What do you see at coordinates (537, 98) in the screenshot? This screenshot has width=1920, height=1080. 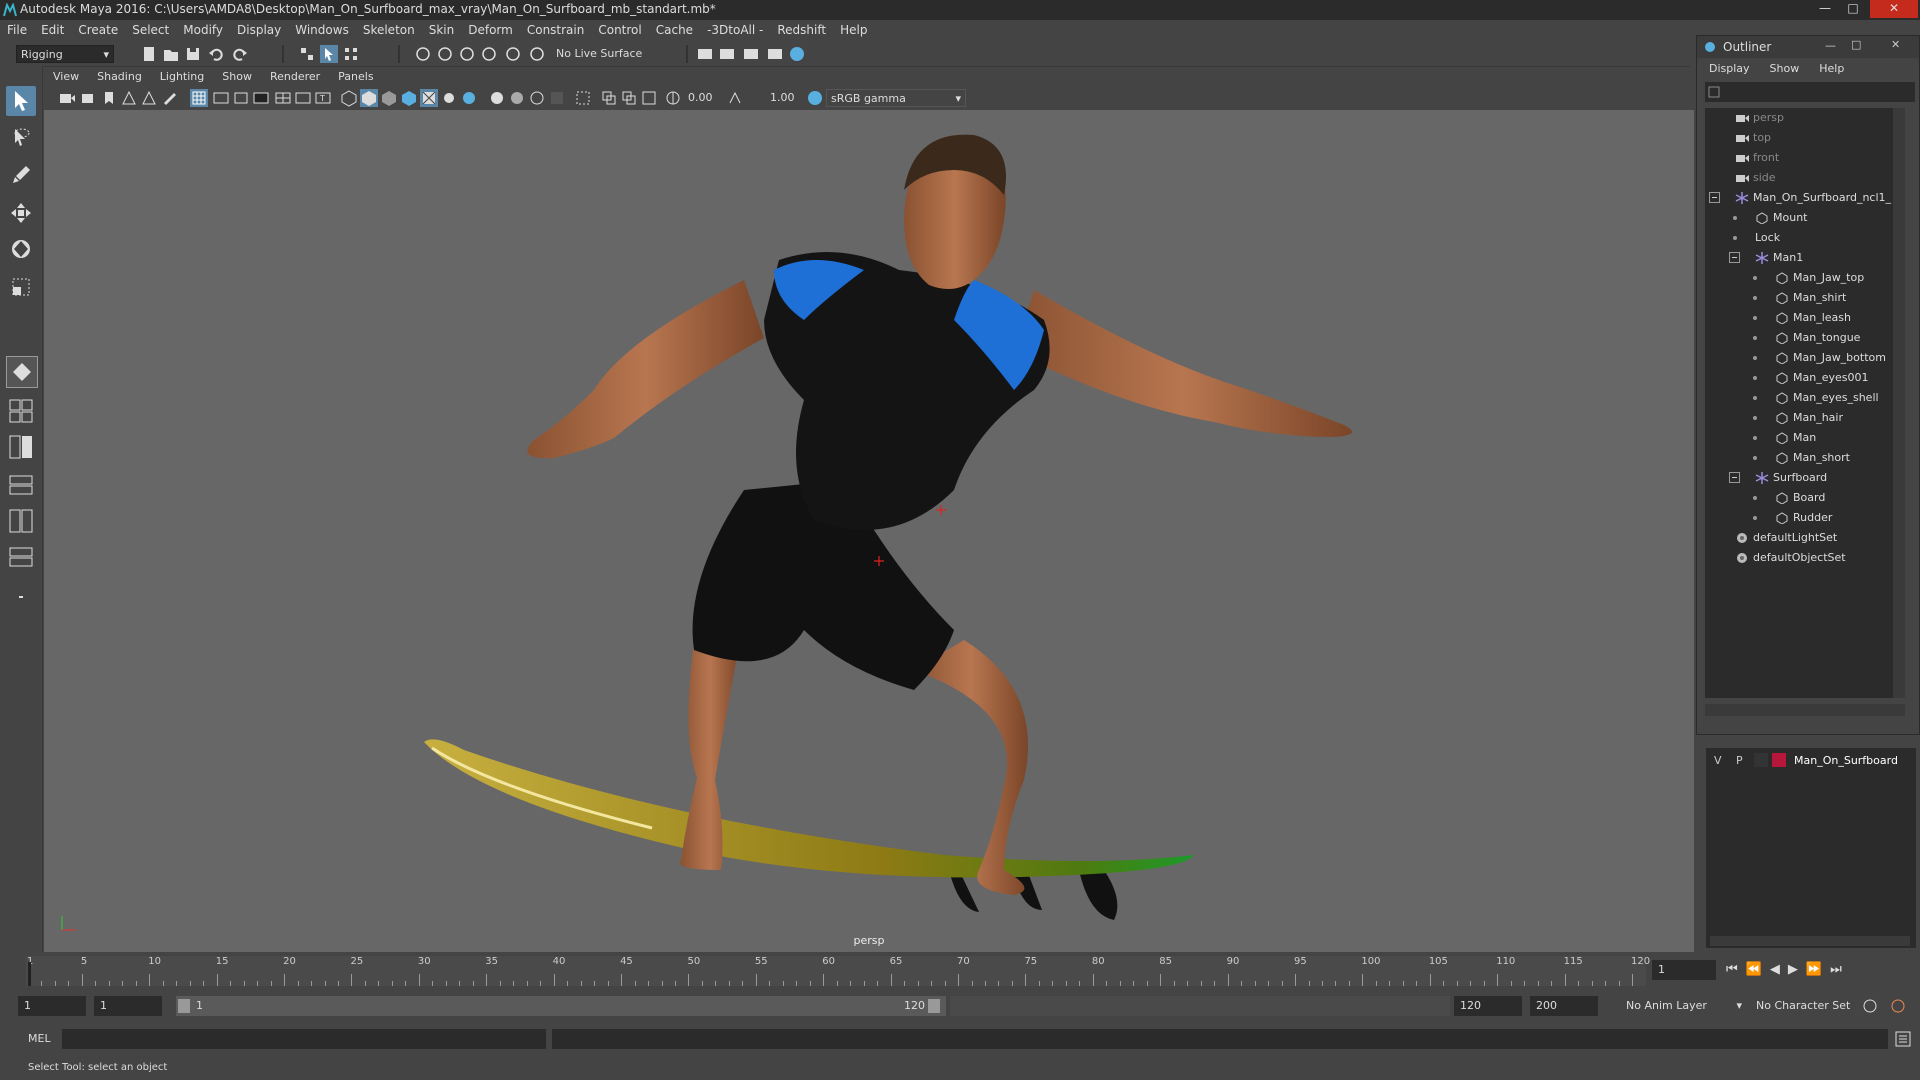 I see `anti-aliasing-icon` at bounding box center [537, 98].